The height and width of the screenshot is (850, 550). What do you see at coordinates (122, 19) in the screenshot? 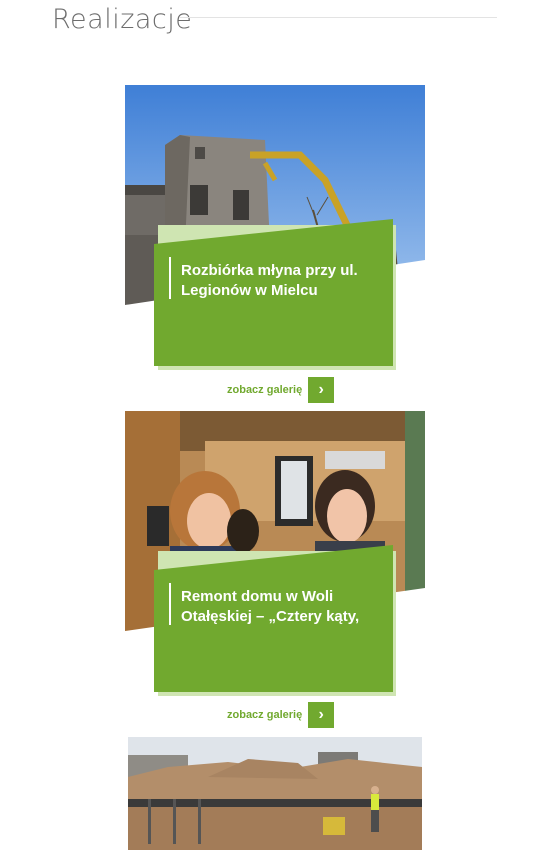
I see `section-title: Realizacje` at bounding box center [122, 19].